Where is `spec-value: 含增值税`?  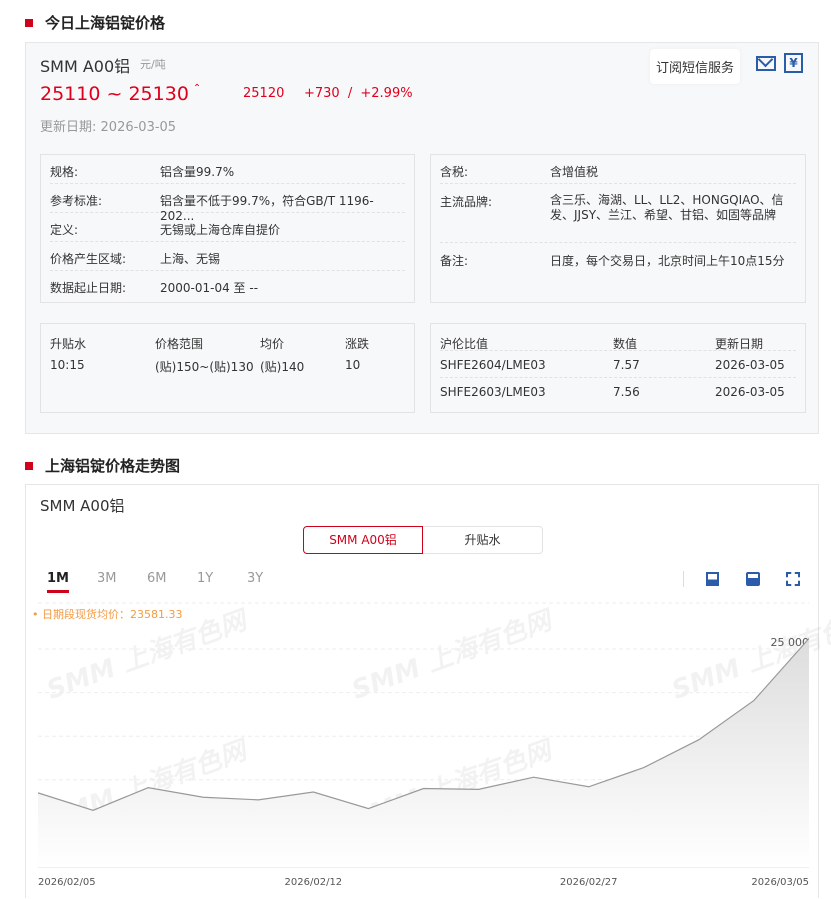 spec-value: 含增值税 is located at coordinates (574, 171).